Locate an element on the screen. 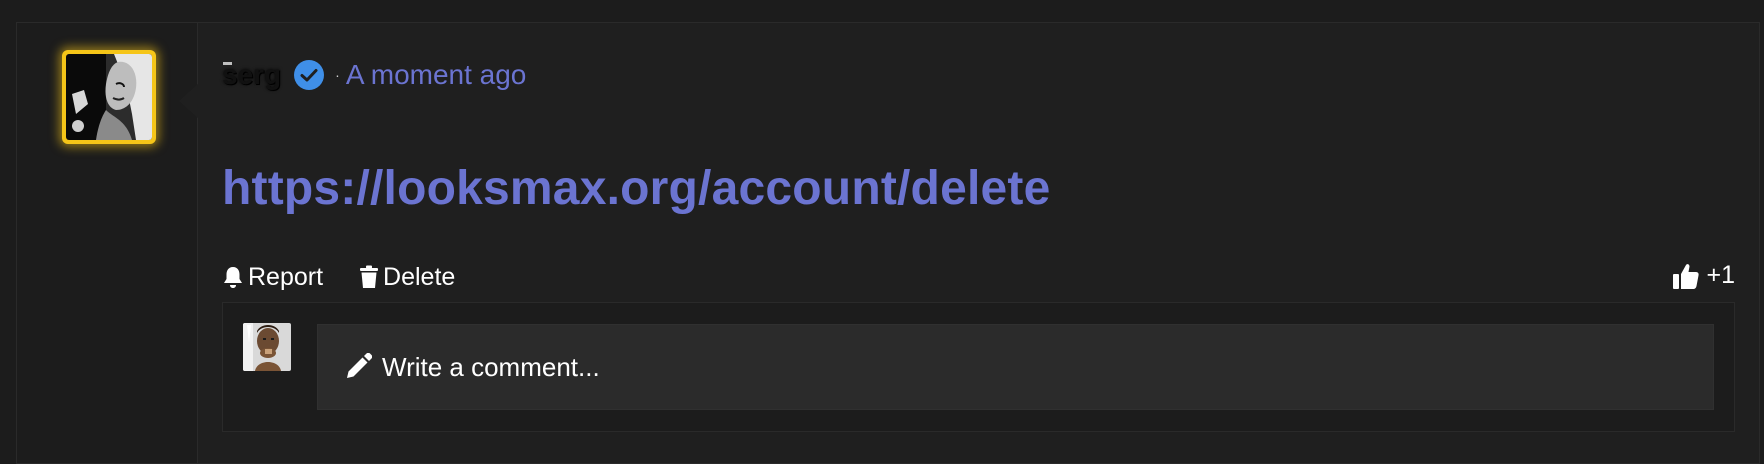  like-count: +1 is located at coordinates (1720, 275).